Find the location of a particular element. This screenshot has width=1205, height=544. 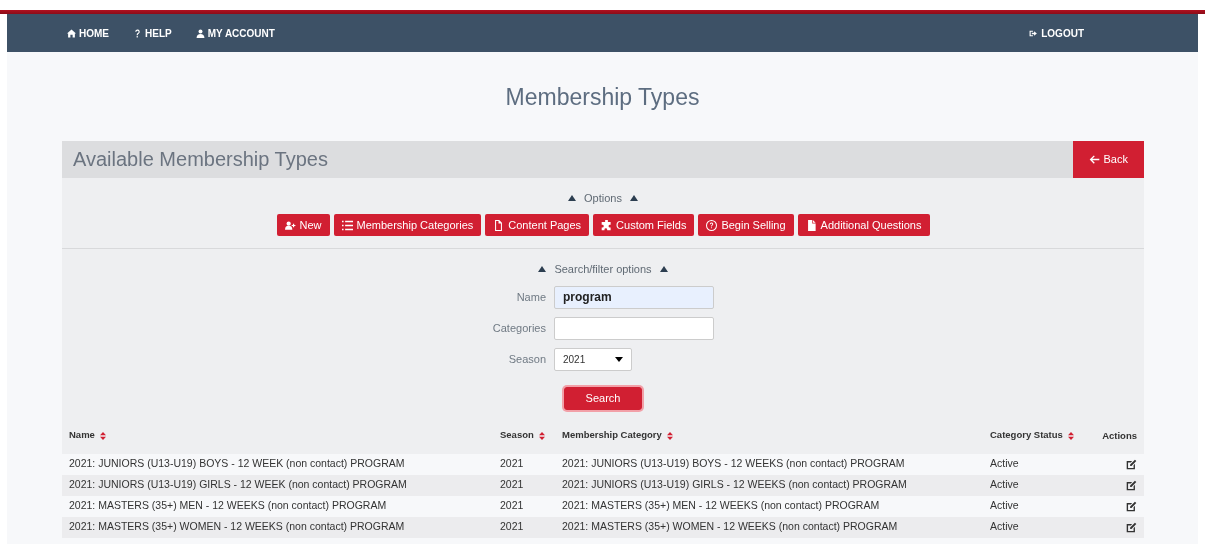

text-field: program is located at coordinates (634, 297).